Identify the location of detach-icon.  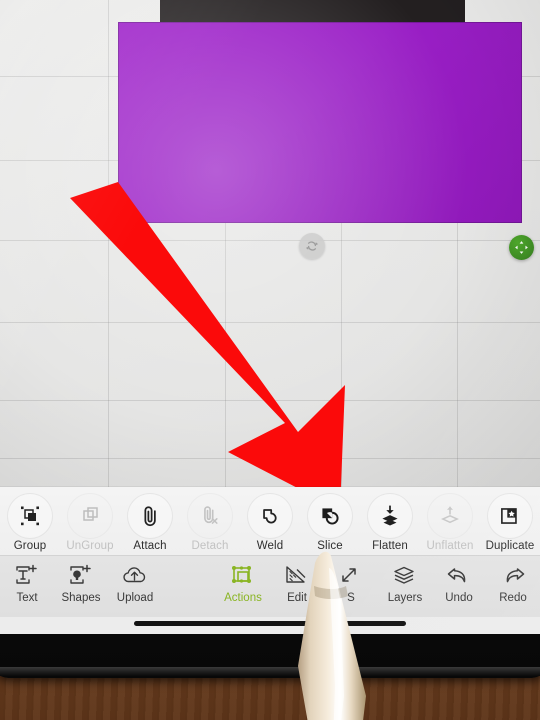
(211, 515).